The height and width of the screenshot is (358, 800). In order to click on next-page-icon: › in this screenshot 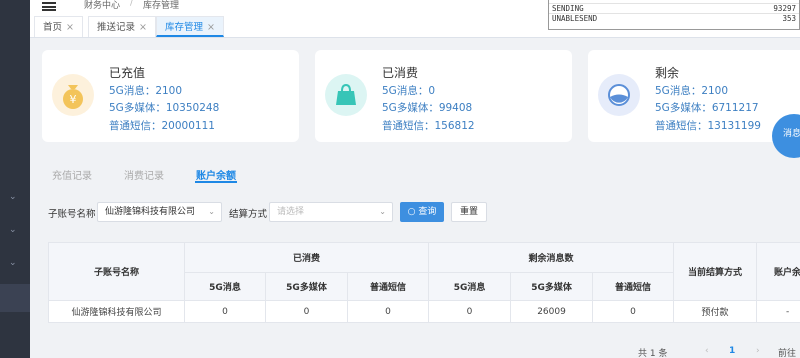, I will do `click(758, 351)`.